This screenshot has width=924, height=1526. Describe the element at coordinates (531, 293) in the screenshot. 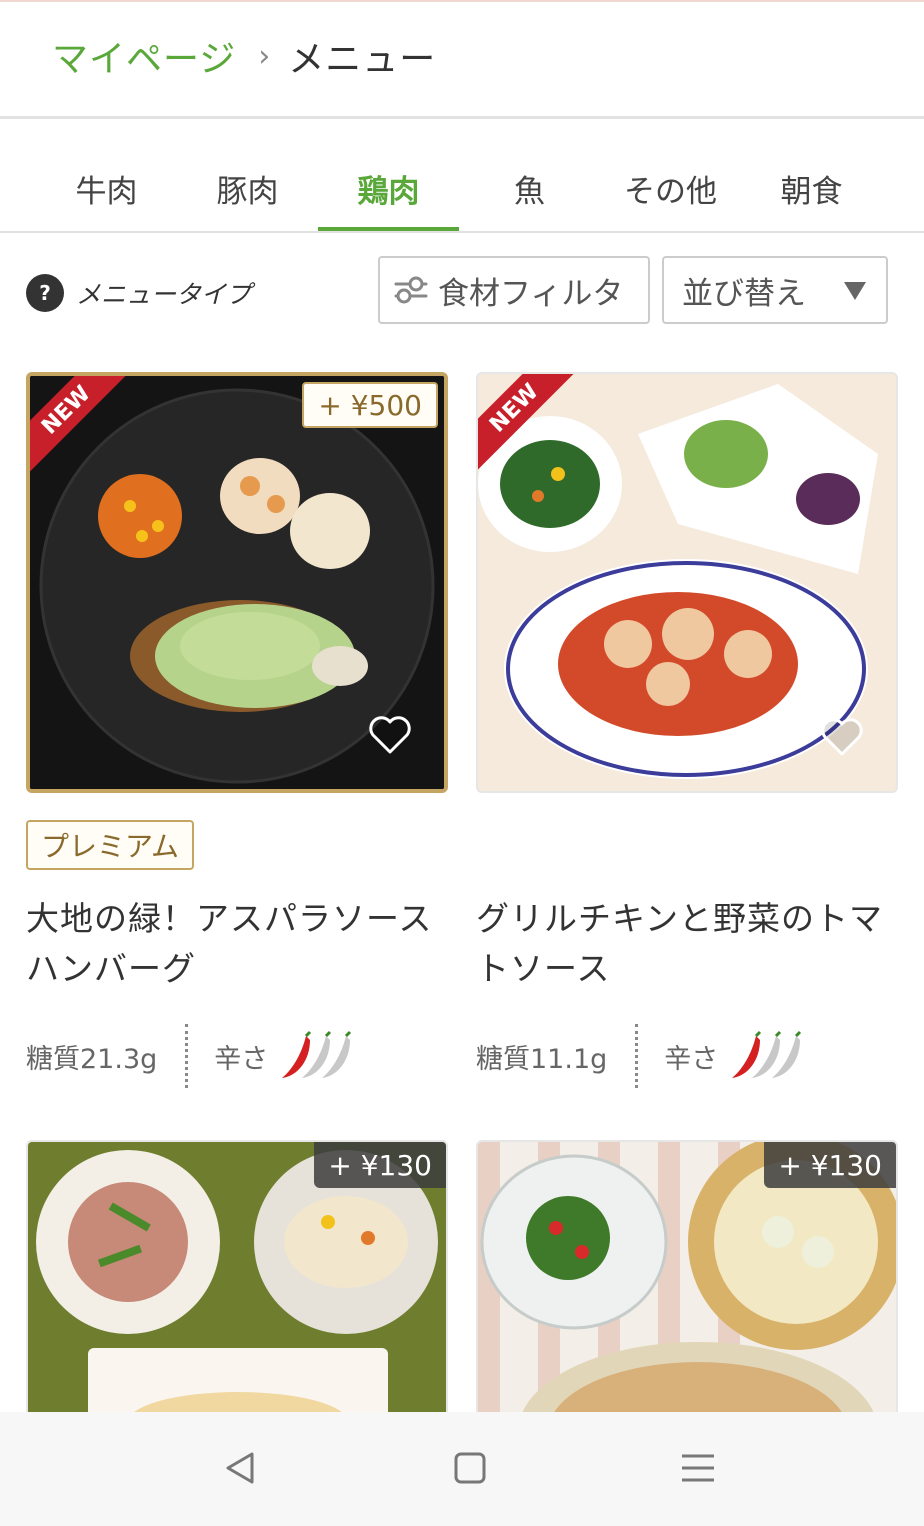

I see `filter-label: 食材フィルタ` at that location.